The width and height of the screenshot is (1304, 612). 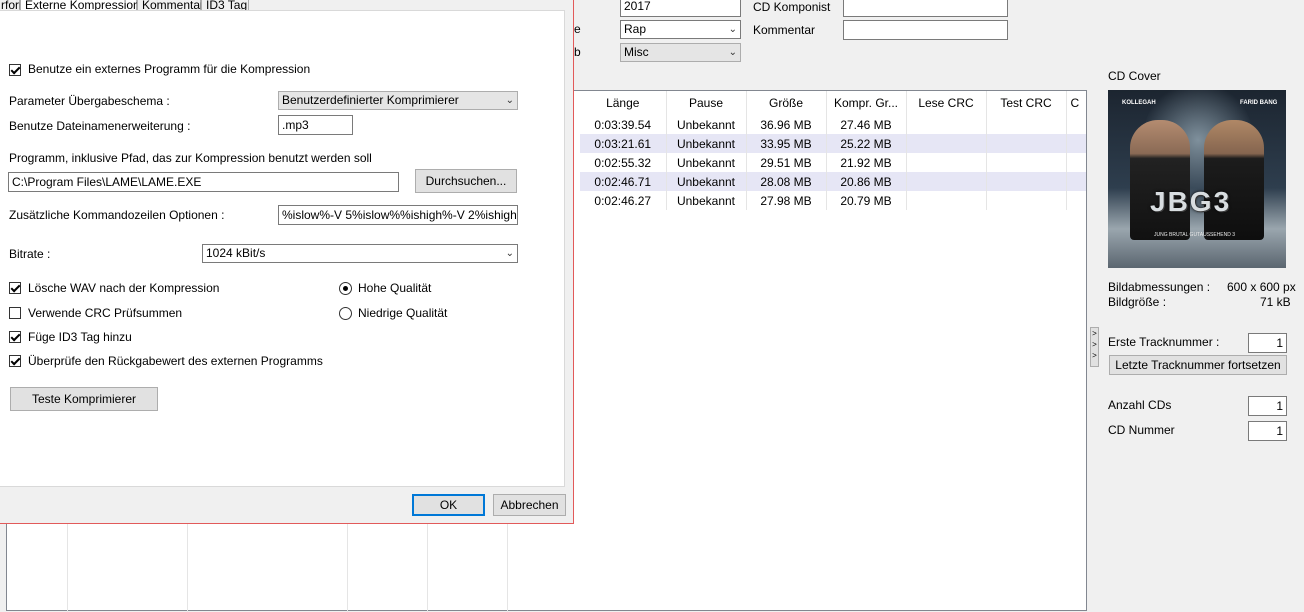 I want to click on cancel-button: Abbrechen, so click(x=529, y=505).